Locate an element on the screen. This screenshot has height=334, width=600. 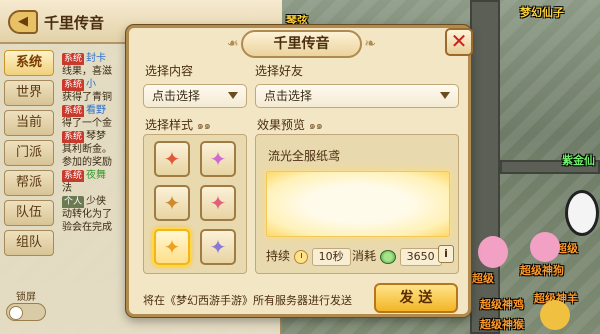
style-grid: ✦ ✦ ✦ ✦ ✦ ✦ is located at coordinates (195, 204).